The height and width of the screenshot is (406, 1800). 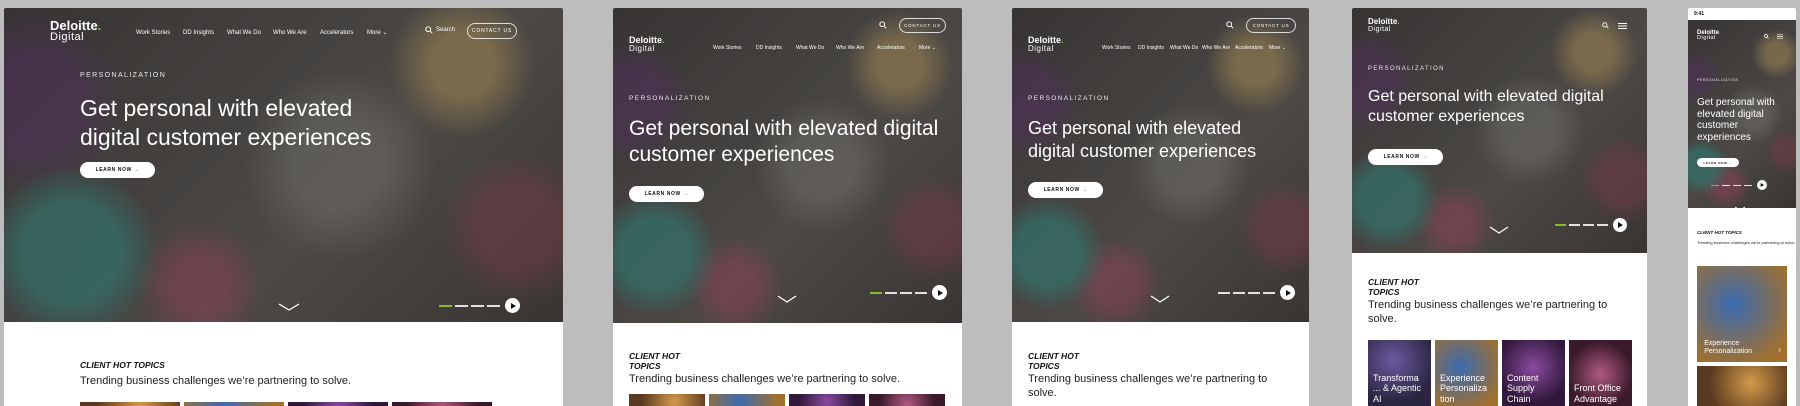 I want to click on search-button: Search, so click(x=440, y=30).